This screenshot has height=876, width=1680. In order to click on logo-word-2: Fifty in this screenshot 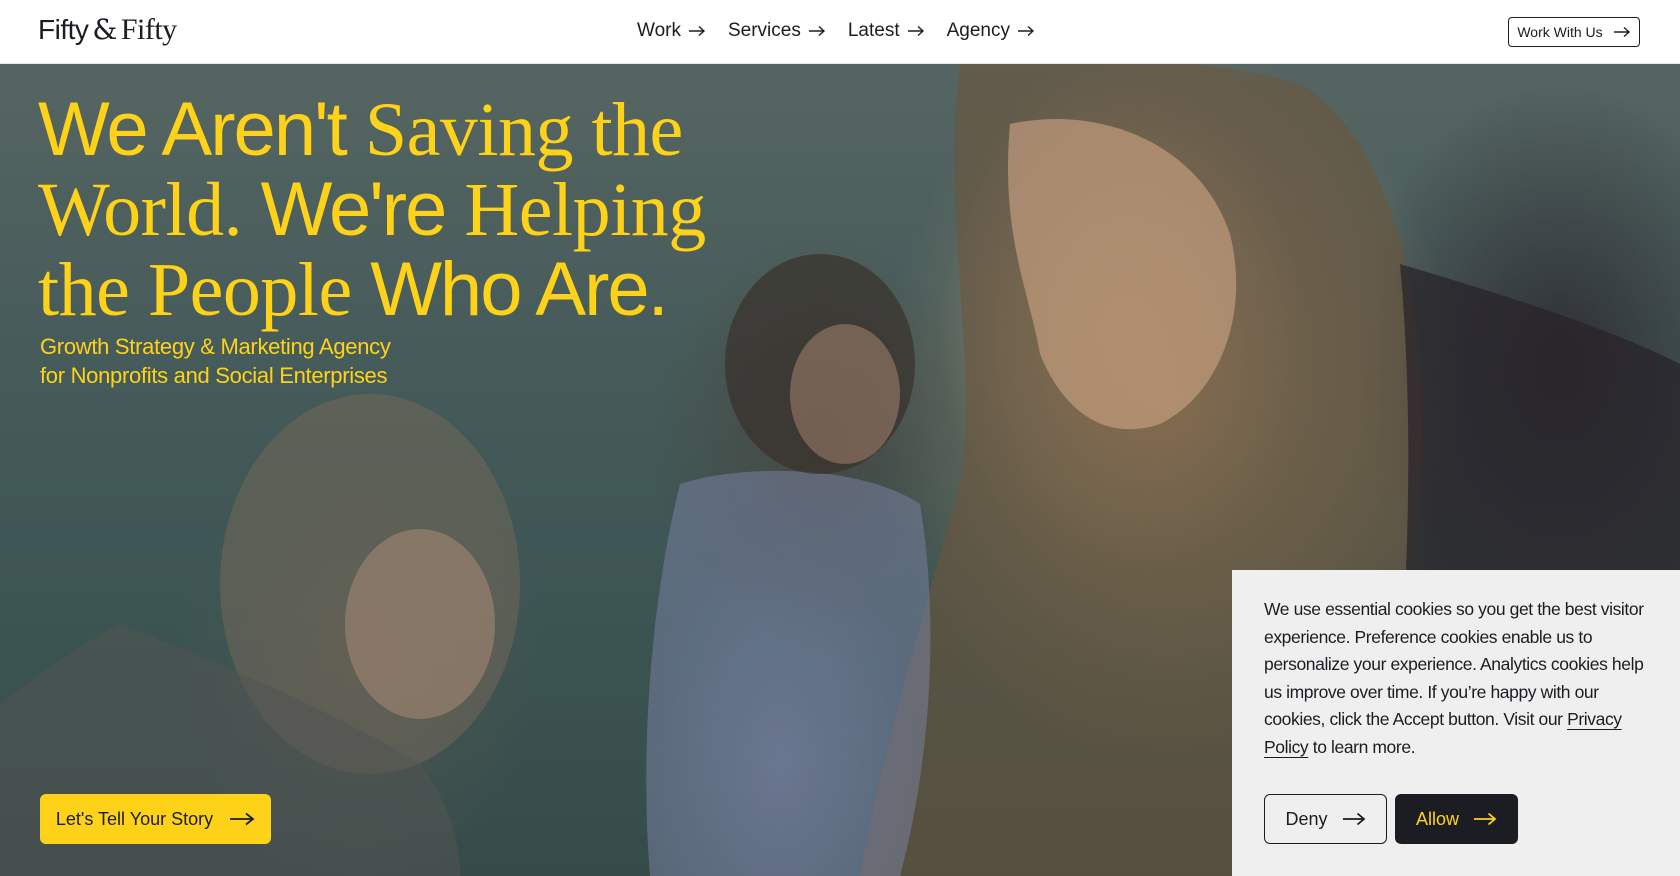, I will do `click(148, 29)`.